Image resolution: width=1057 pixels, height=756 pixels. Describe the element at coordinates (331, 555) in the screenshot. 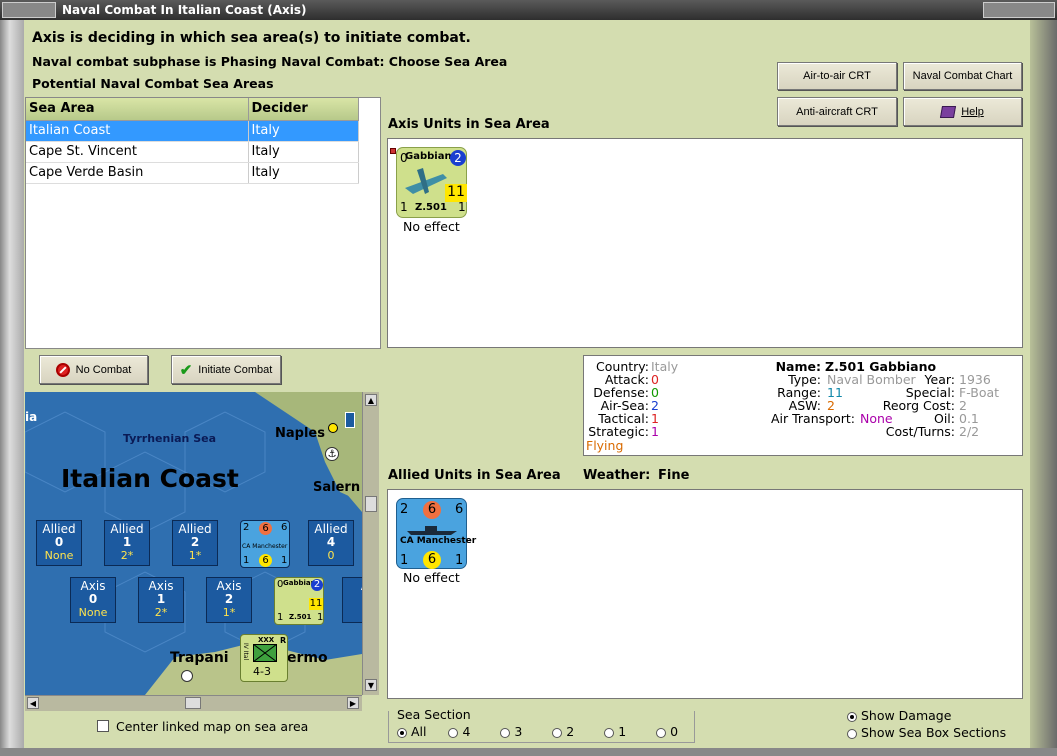

I see `box-count: 0` at that location.